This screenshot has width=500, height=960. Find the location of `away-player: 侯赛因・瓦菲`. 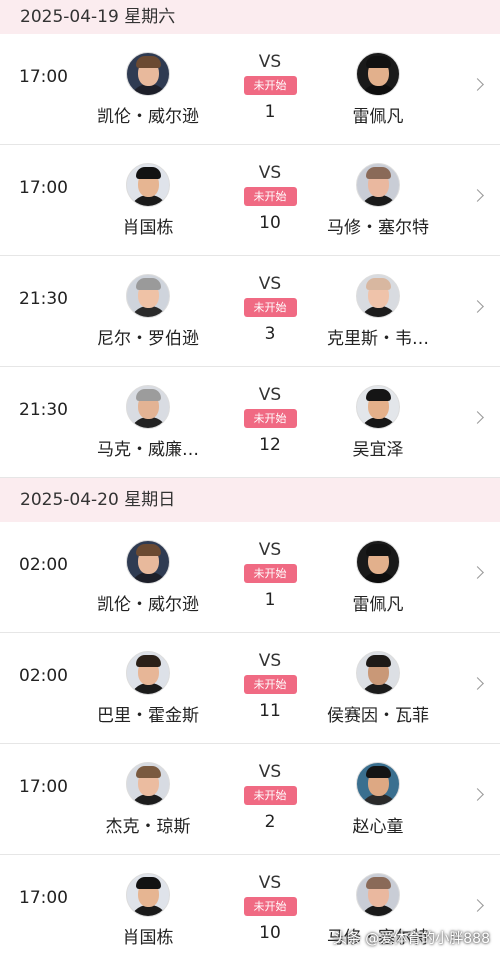

away-player: 侯赛因・瓦菲 is located at coordinates (378, 679).